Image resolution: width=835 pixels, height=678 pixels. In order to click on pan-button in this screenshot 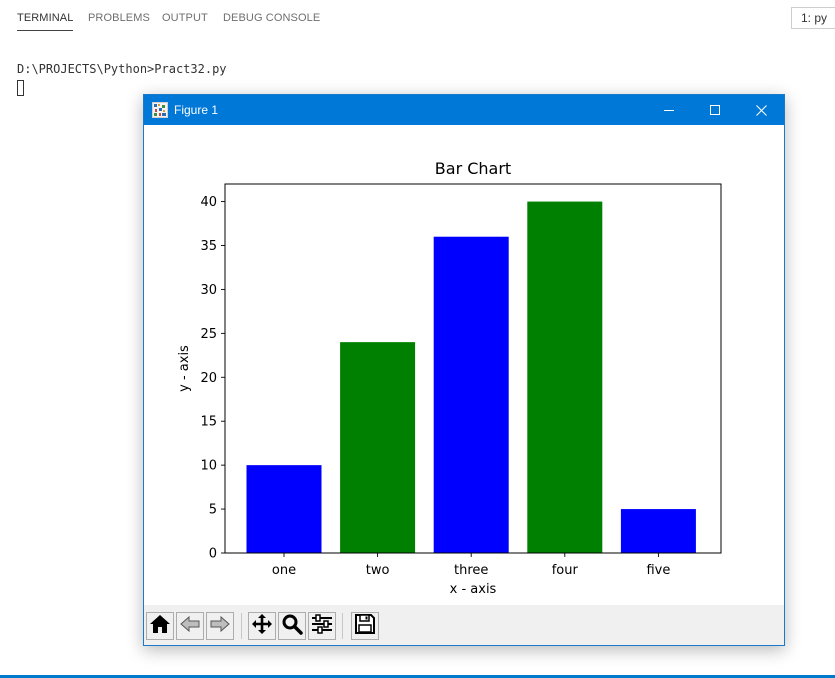, I will do `click(262, 626)`.